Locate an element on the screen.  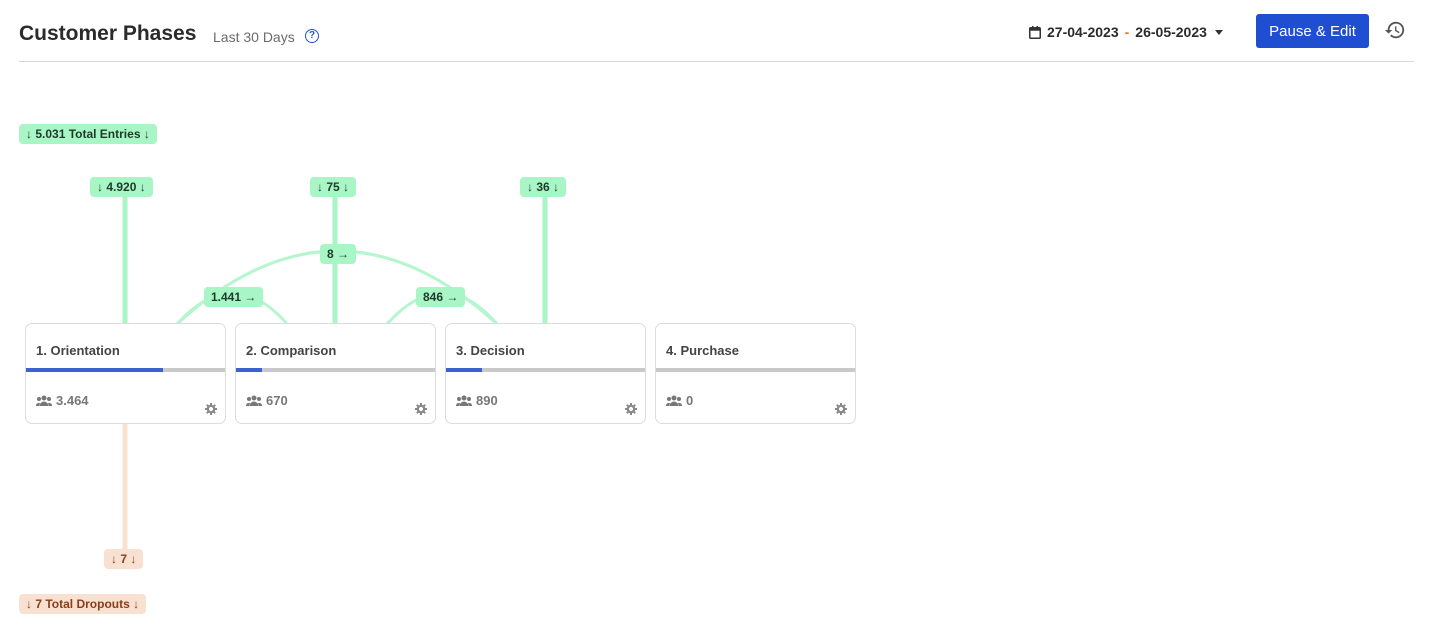
date-start: 27-04-2023 is located at coordinates (1083, 32).